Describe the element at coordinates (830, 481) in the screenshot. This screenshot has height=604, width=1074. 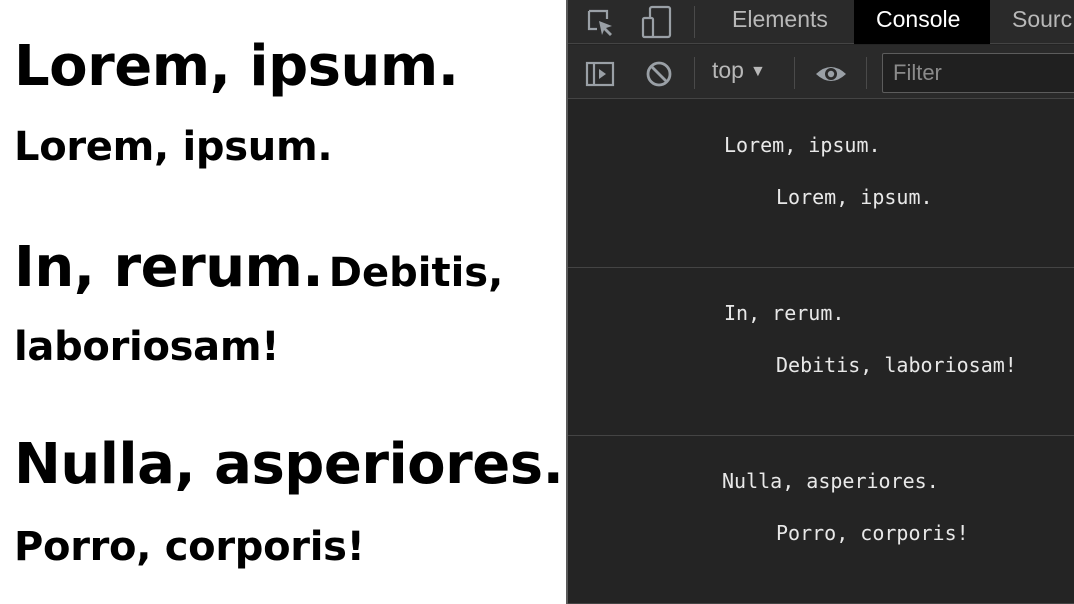
I see `console-message-line1: Nulla, asperiores.` at that location.